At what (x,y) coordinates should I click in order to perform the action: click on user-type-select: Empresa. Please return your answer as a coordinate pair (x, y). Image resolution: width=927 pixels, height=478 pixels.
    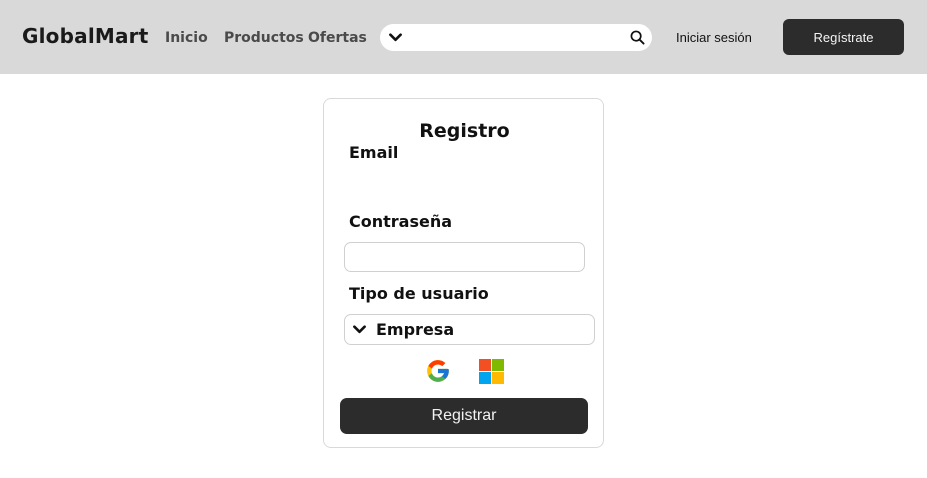
    Looking at the image, I should click on (469, 329).